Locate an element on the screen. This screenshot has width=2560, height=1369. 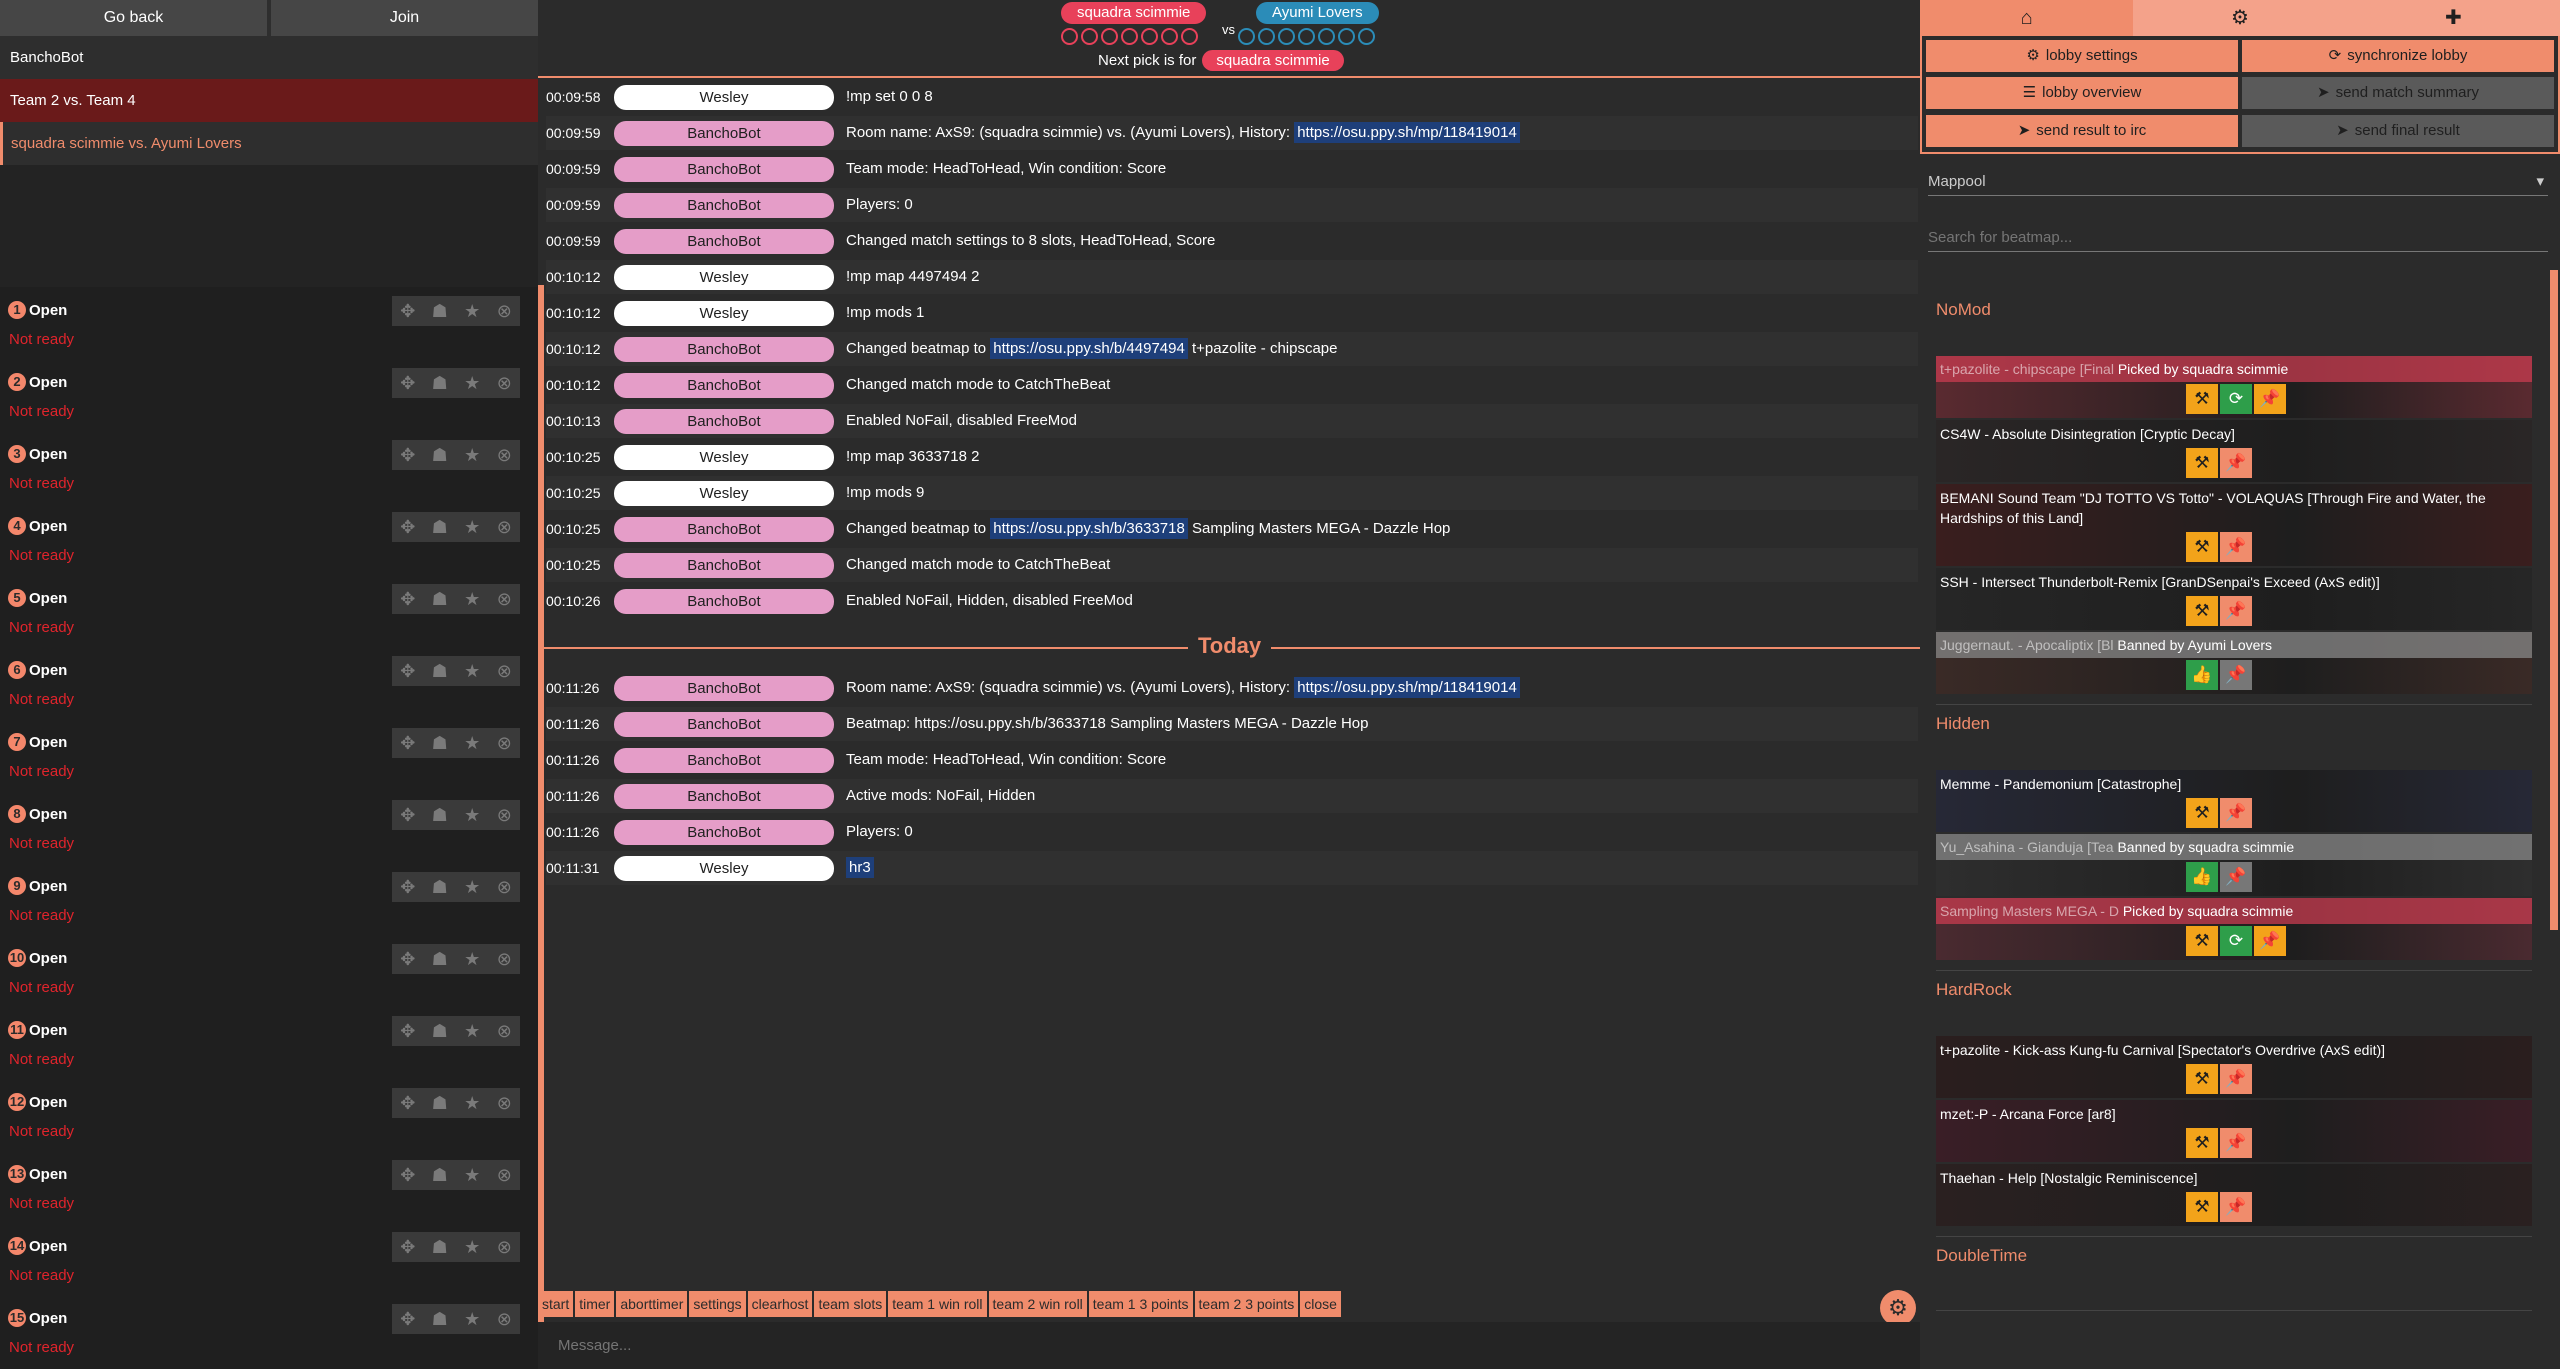
command-button: team 1 3 points is located at coordinates (1140, 1304).